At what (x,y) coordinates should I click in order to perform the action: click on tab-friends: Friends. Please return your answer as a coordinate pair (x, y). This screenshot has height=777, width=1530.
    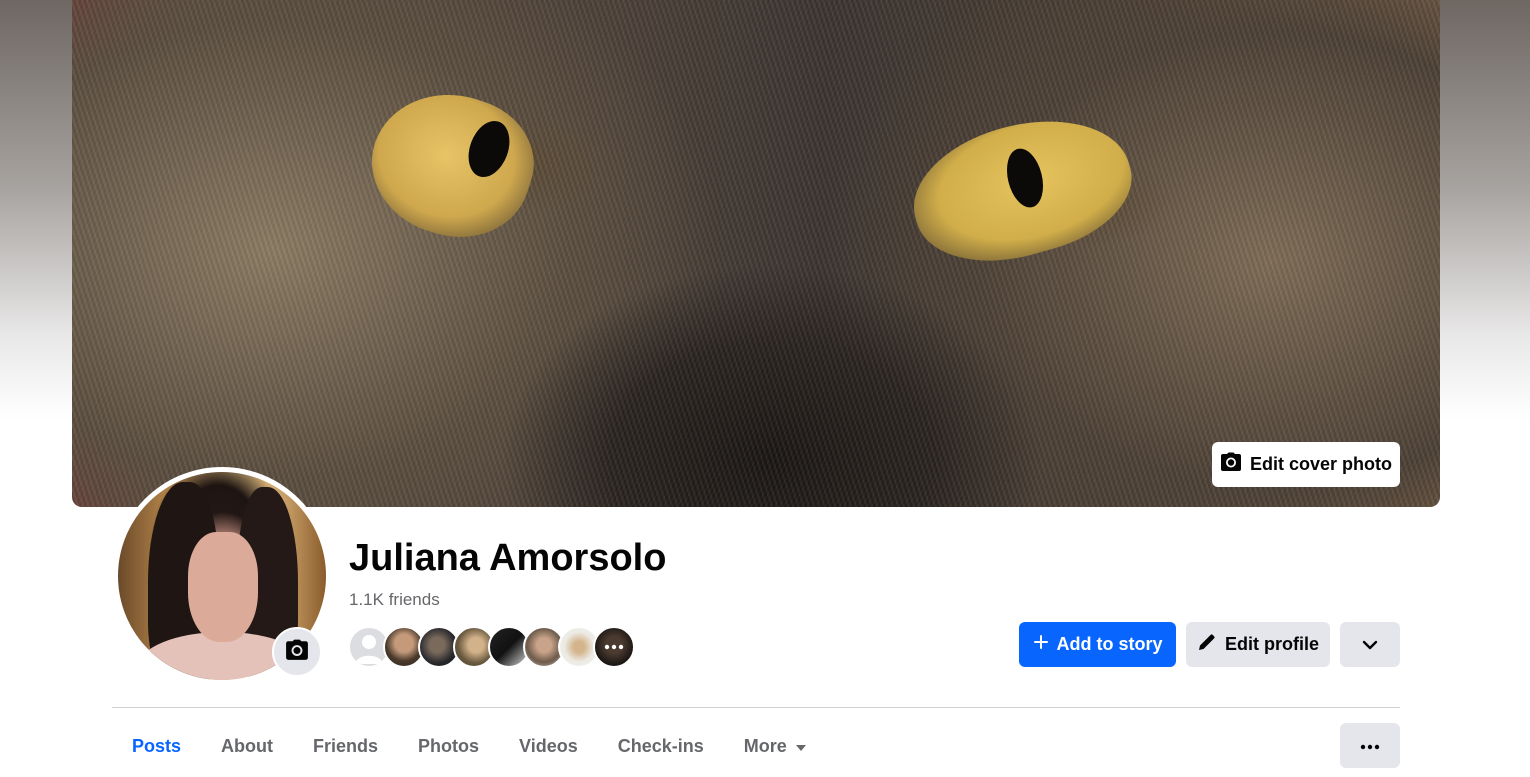
    Looking at the image, I should click on (345, 746).